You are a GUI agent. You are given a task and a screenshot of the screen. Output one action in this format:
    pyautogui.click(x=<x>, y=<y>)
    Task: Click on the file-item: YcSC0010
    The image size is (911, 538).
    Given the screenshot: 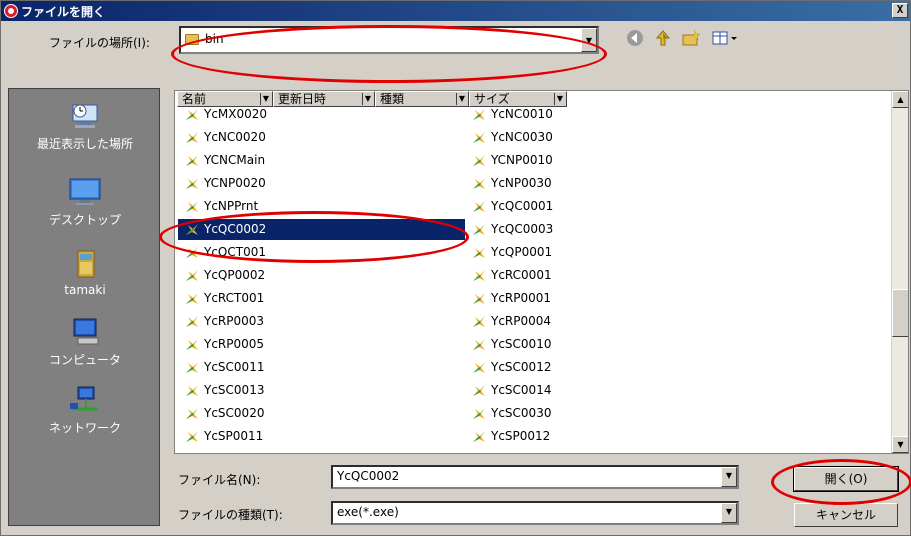 What is the action you would take?
    pyautogui.click(x=540, y=344)
    